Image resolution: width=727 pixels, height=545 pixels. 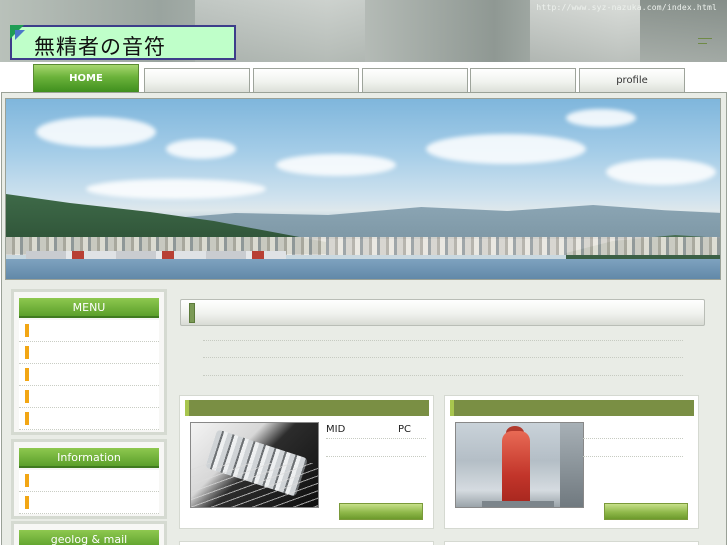 What do you see at coordinates (192, 313) in the screenshot?
I see `title-notch-icon` at bounding box center [192, 313].